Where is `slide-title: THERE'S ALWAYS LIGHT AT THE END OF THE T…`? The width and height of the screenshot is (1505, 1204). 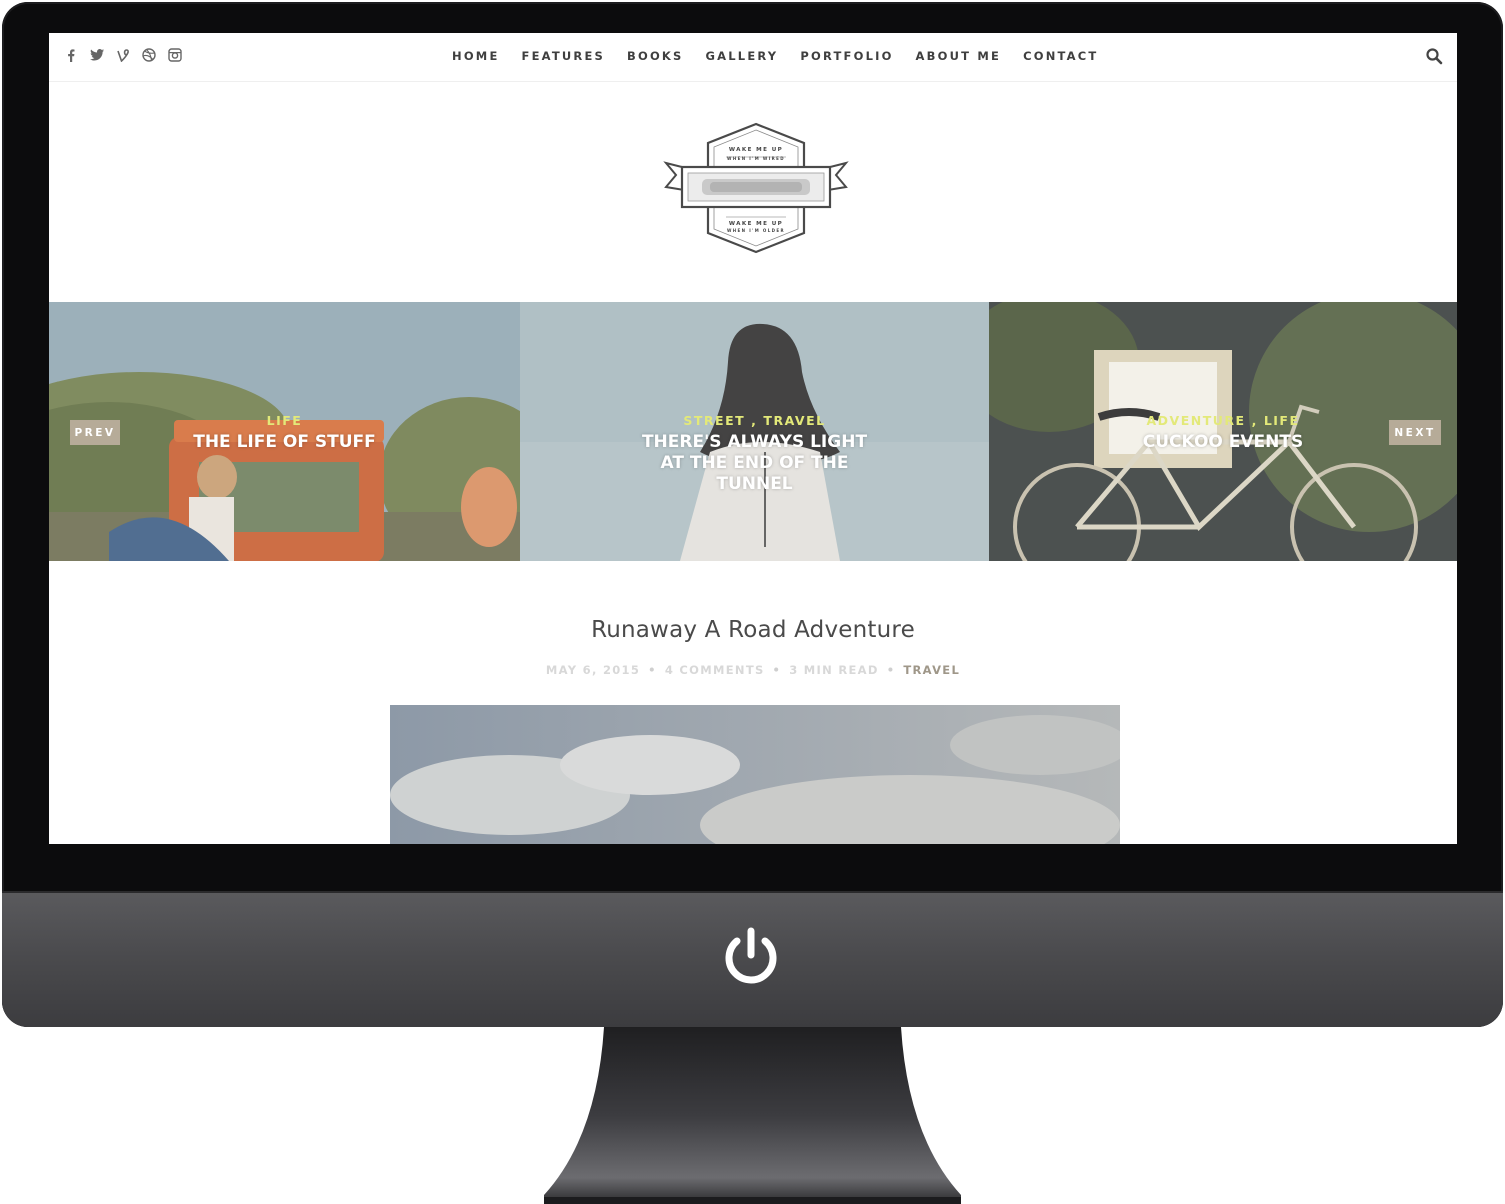 slide-title: THERE'S ALWAYS LIGHT AT THE END OF THE T… is located at coordinates (754, 463).